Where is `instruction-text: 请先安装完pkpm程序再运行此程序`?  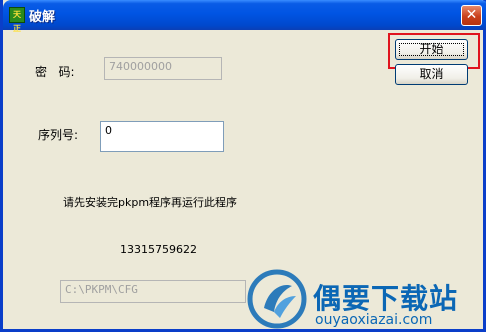
instruction-text: 请先安装完pkpm程序再运行此程序 is located at coordinates (150, 202).